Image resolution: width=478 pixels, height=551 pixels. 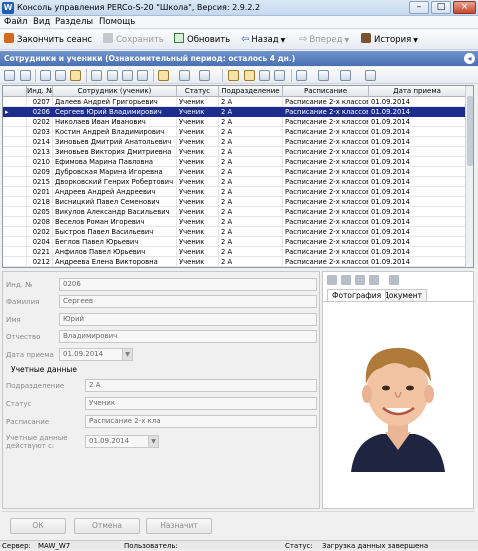 I want to click on table-cell: 2 А, so click(x=251, y=182).